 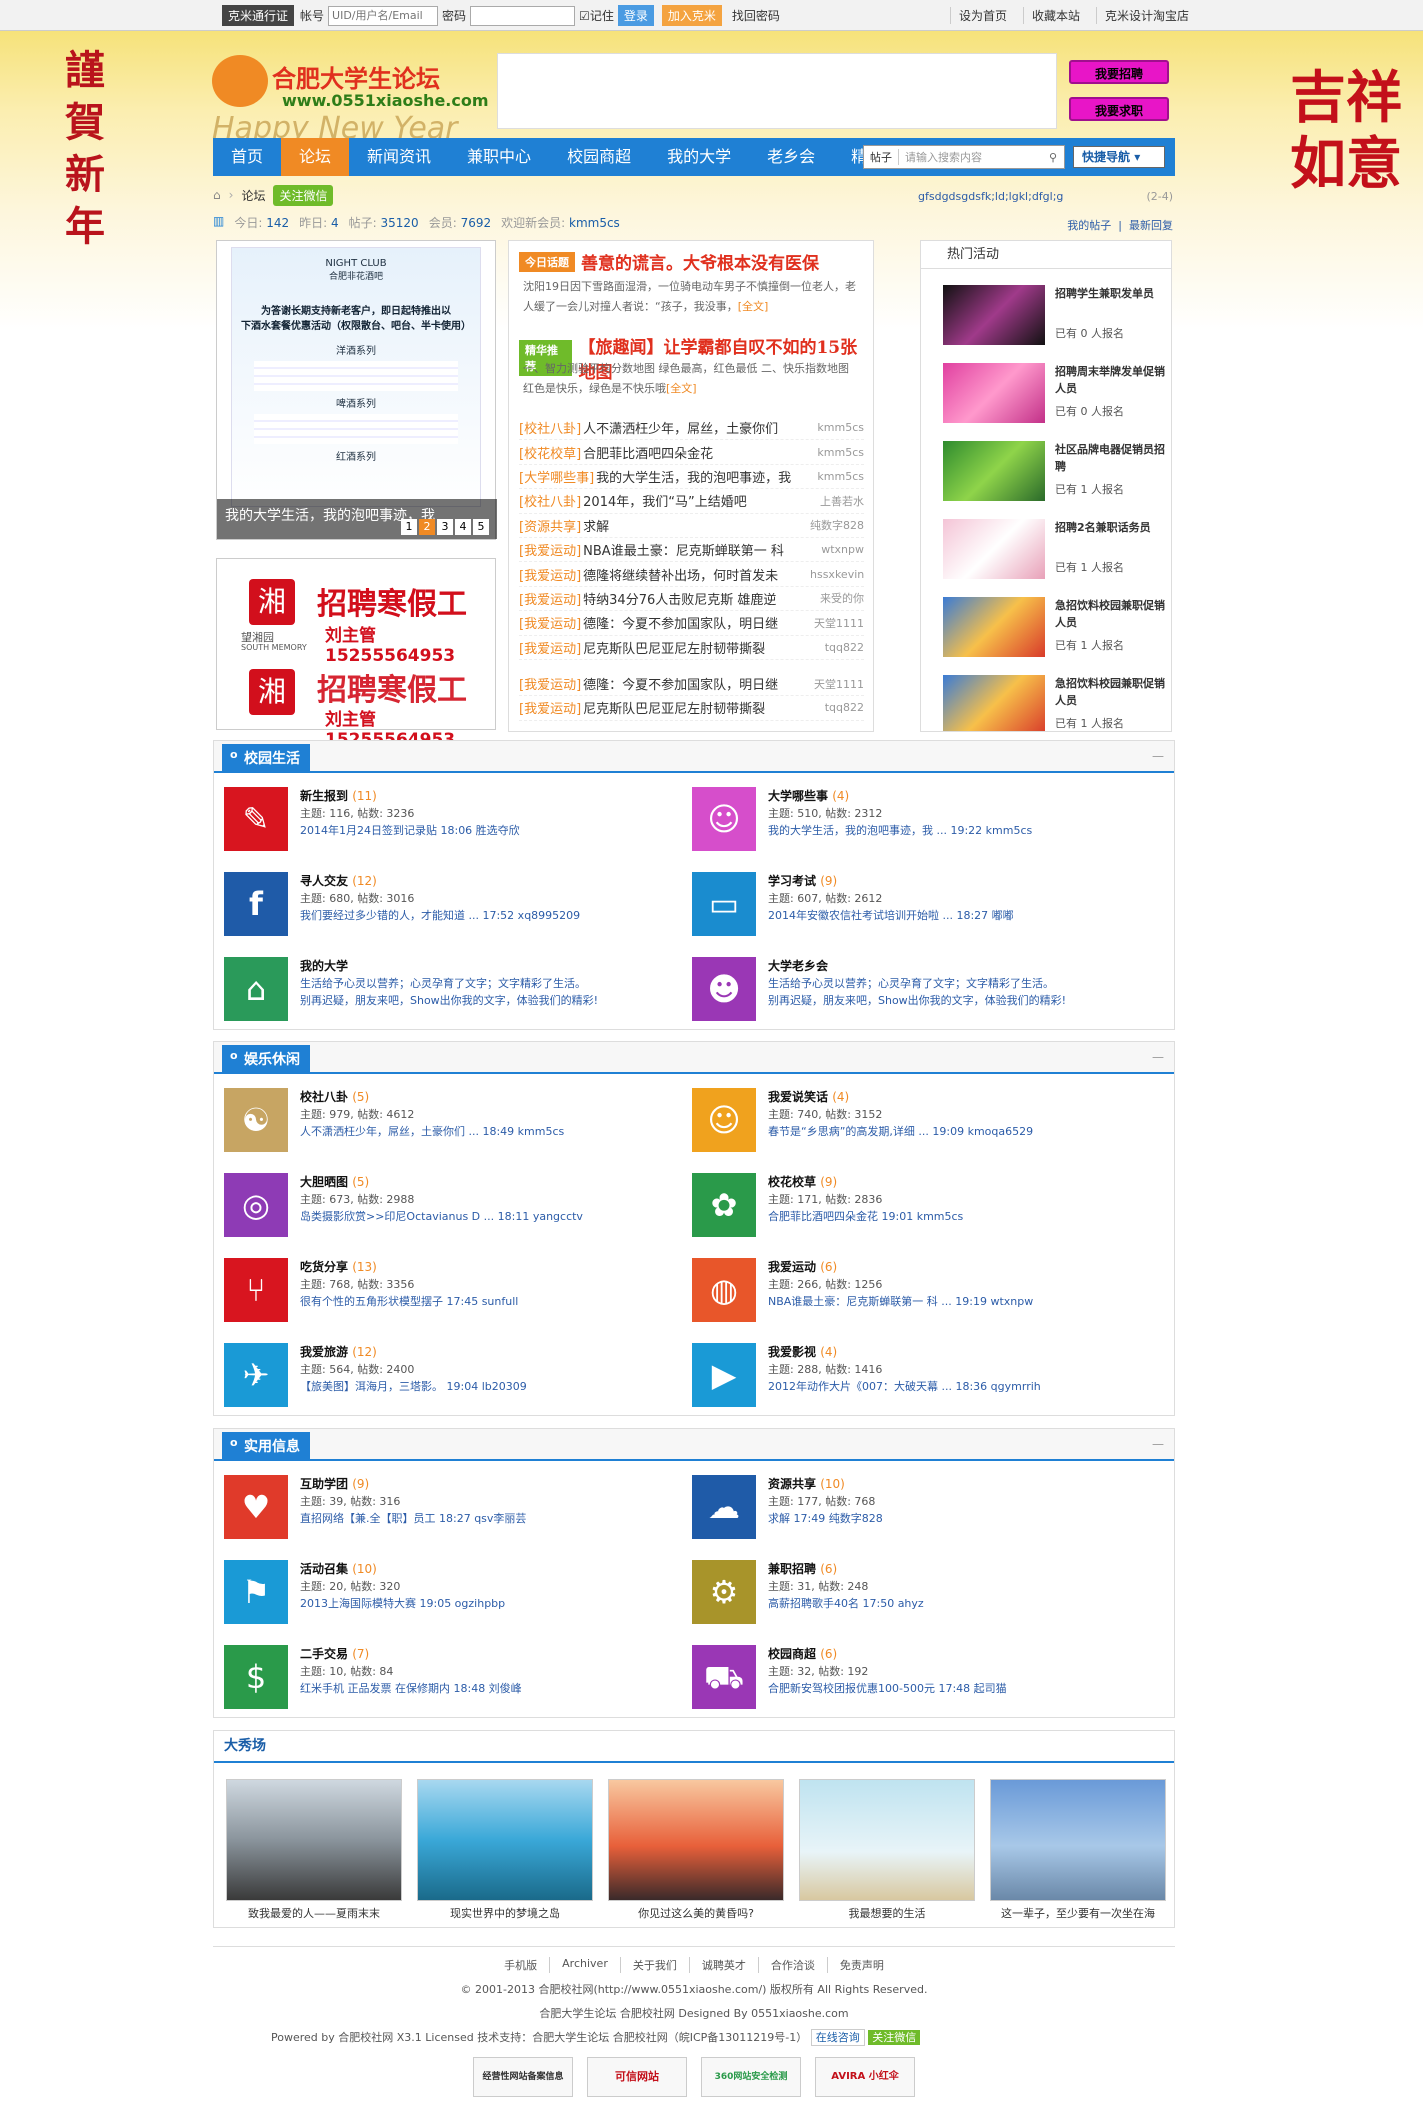 What do you see at coordinates (520, 1965) in the screenshot?
I see `footer-link-mobile: 手机版` at bounding box center [520, 1965].